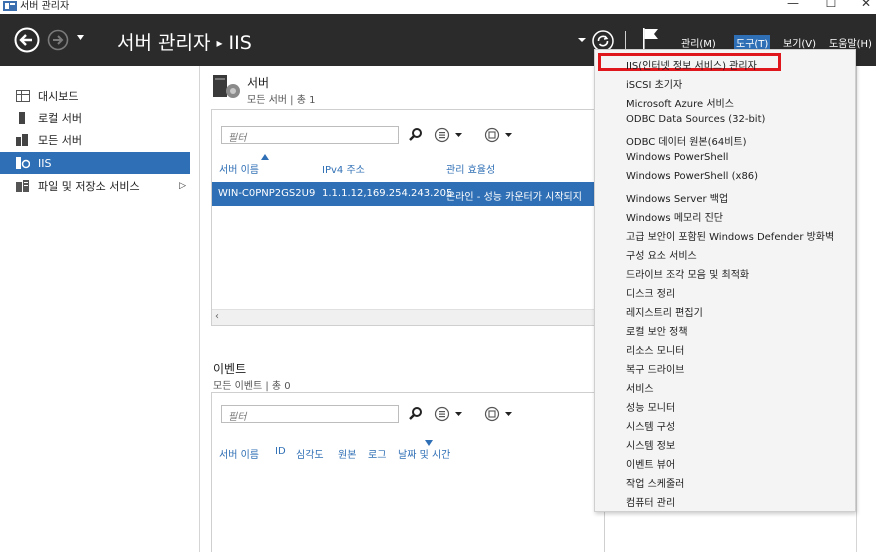  What do you see at coordinates (514, 197) in the screenshot?
I see `cell-manageability: 온라인 - 성능 카운터가 시작되지` at bounding box center [514, 197].